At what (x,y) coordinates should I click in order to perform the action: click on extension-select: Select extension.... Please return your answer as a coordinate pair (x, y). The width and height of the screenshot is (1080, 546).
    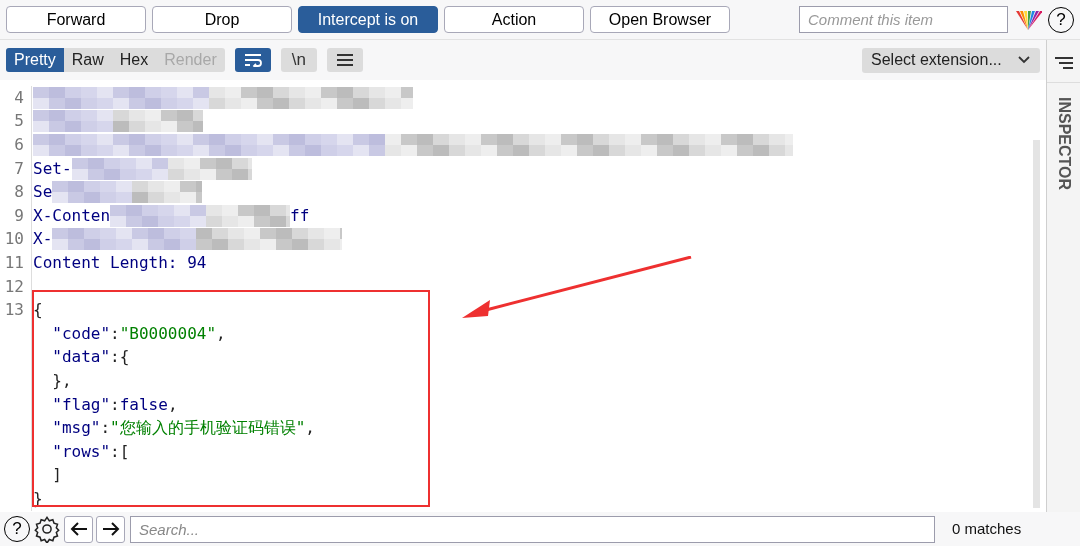
    Looking at the image, I should click on (951, 60).